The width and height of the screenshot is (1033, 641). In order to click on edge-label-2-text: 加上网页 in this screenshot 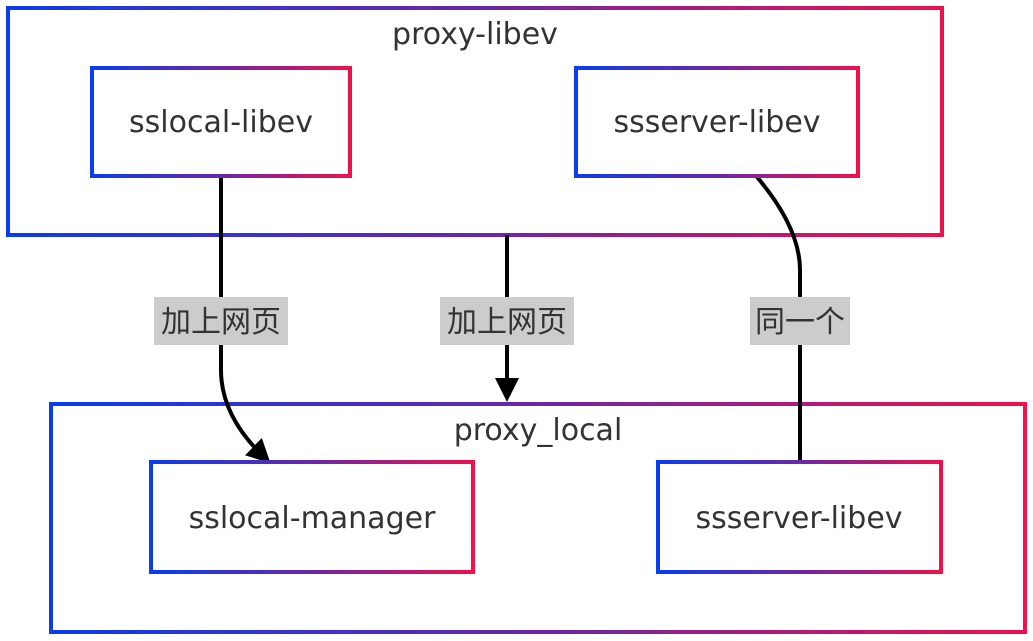, I will do `click(507, 322)`.